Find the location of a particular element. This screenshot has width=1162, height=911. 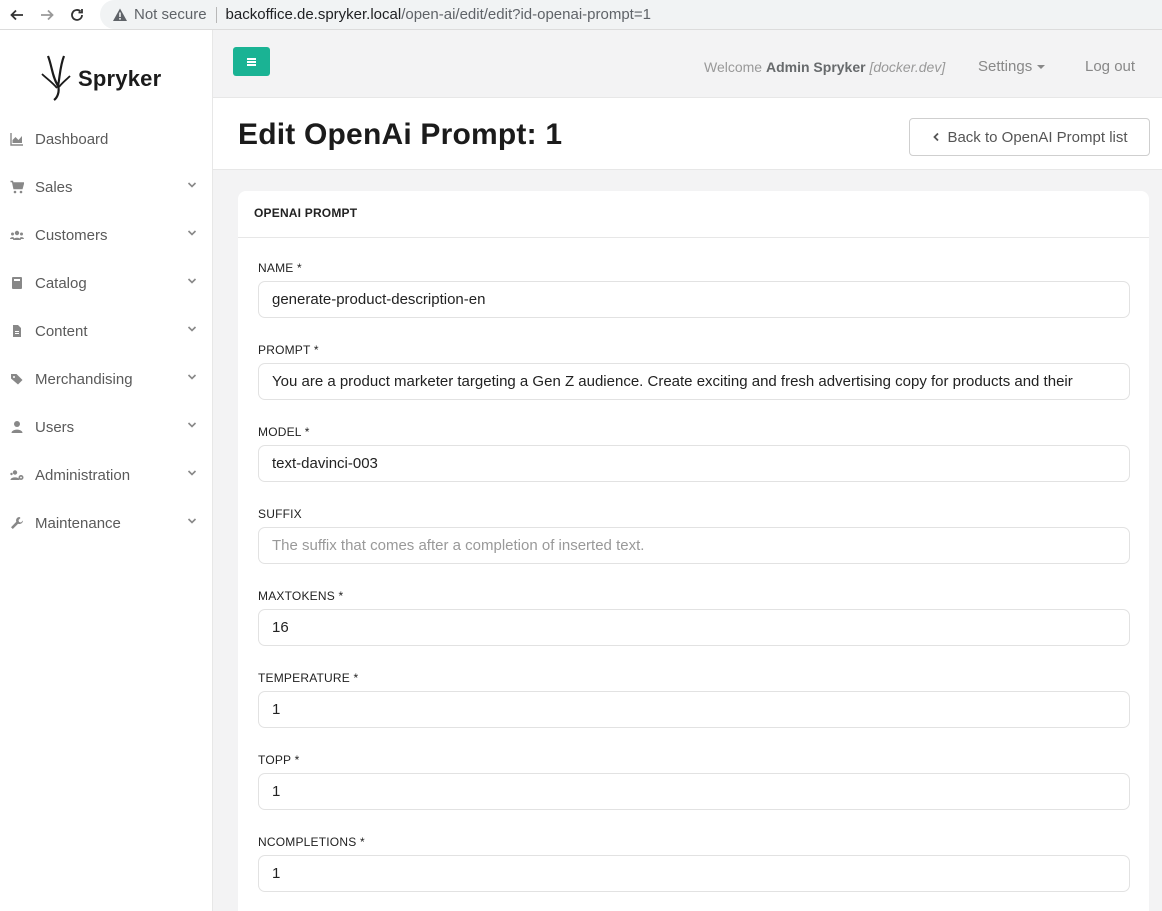

spryker-logo: Spryker is located at coordinates (99, 77).